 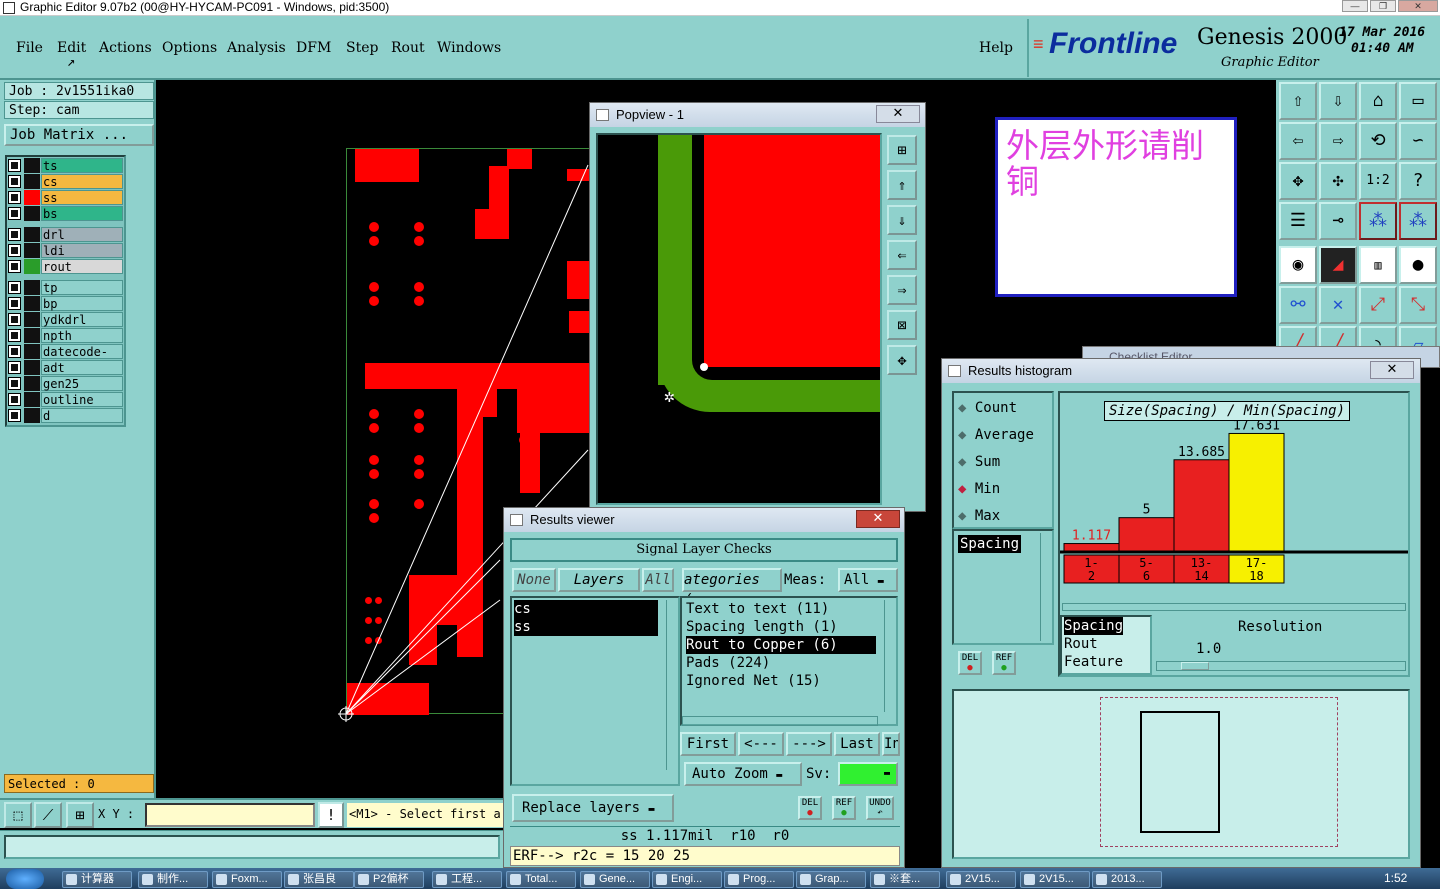 I want to click on pan-icon: ✣, so click(x=1338, y=181).